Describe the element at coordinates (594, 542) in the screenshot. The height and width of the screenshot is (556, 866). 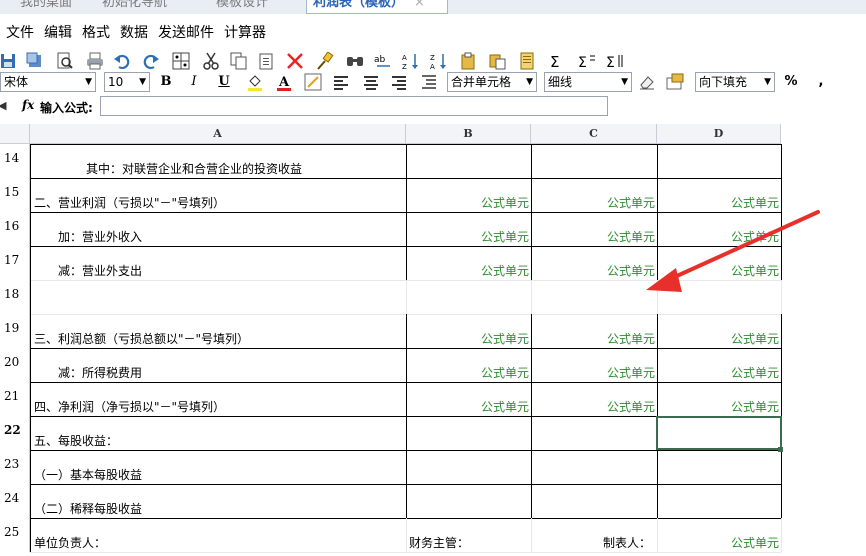
I see `cell: 制表人：` at that location.